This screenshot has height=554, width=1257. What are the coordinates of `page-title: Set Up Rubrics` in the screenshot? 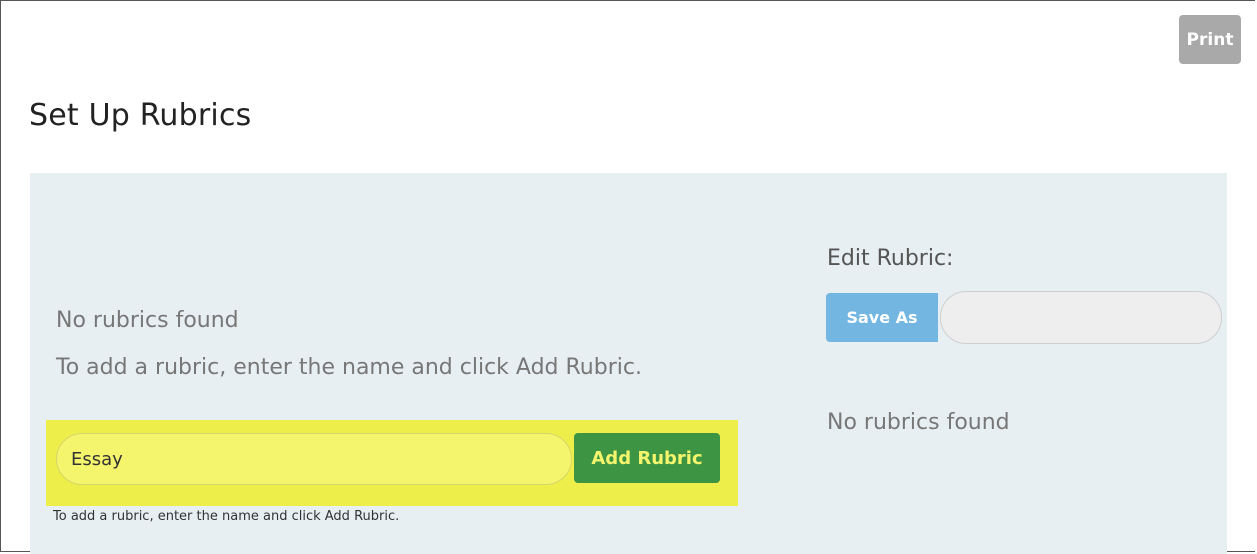 It's located at (140, 115).